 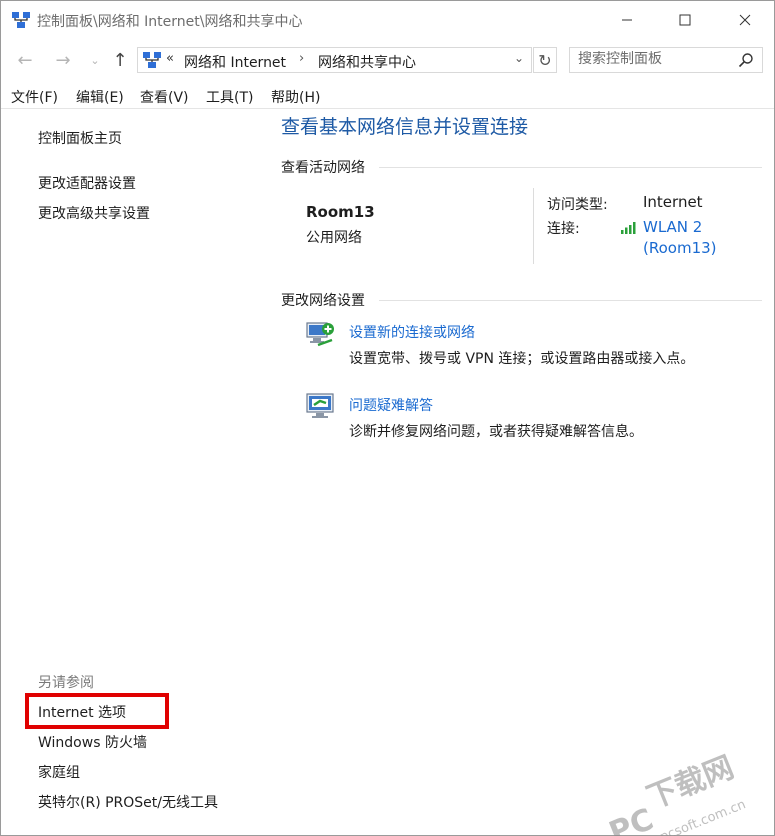 I want to click on see-also-homegroup: 家庭组, so click(x=59, y=772).